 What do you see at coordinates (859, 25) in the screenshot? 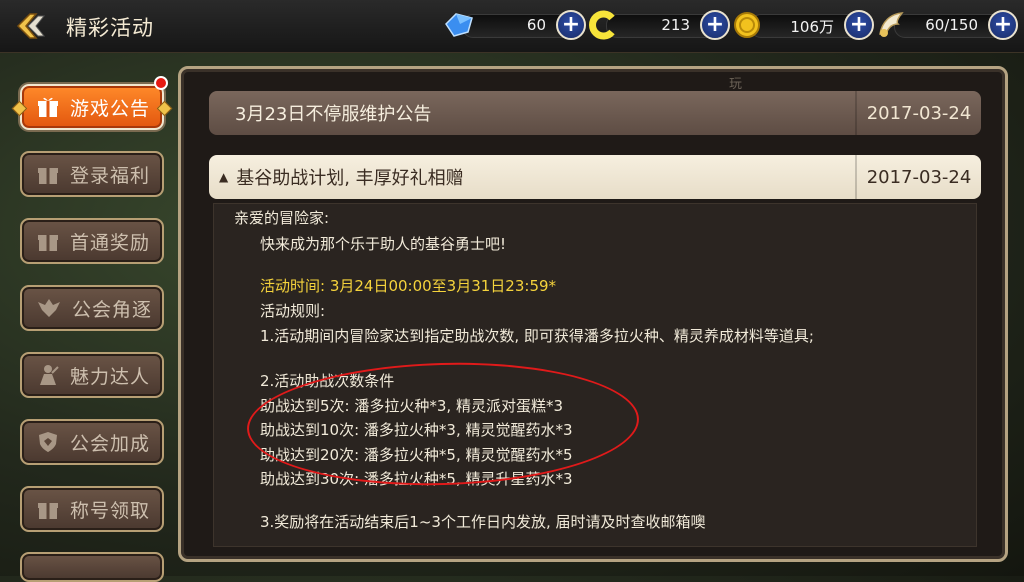
I see `add-gold-button: +` at bounding box center [859, 25].